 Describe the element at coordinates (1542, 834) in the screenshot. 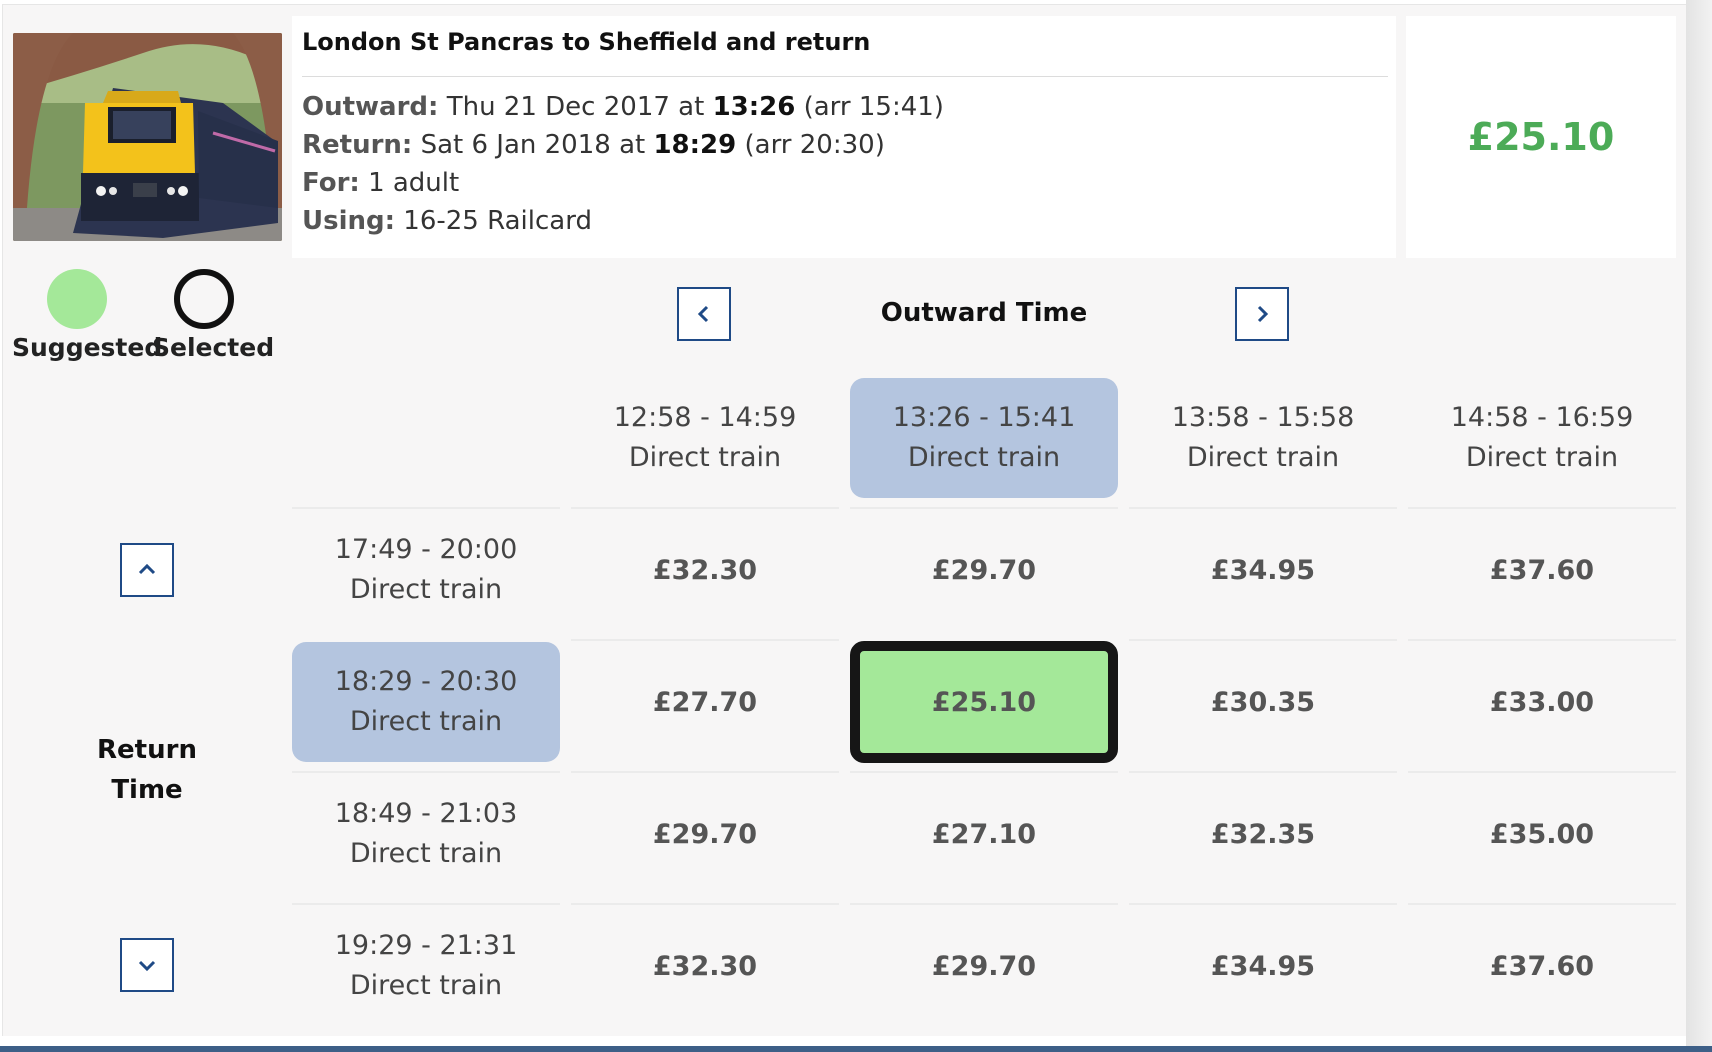

I see `fare-cell: £35.00` at that location.